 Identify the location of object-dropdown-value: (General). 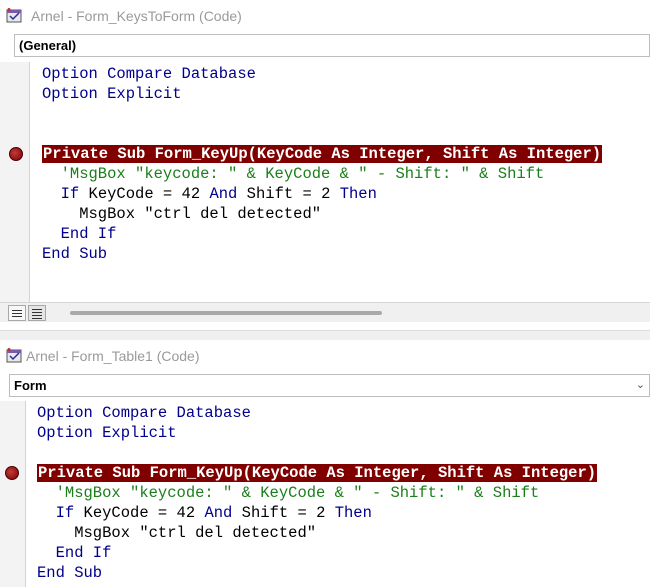
(48, 45).